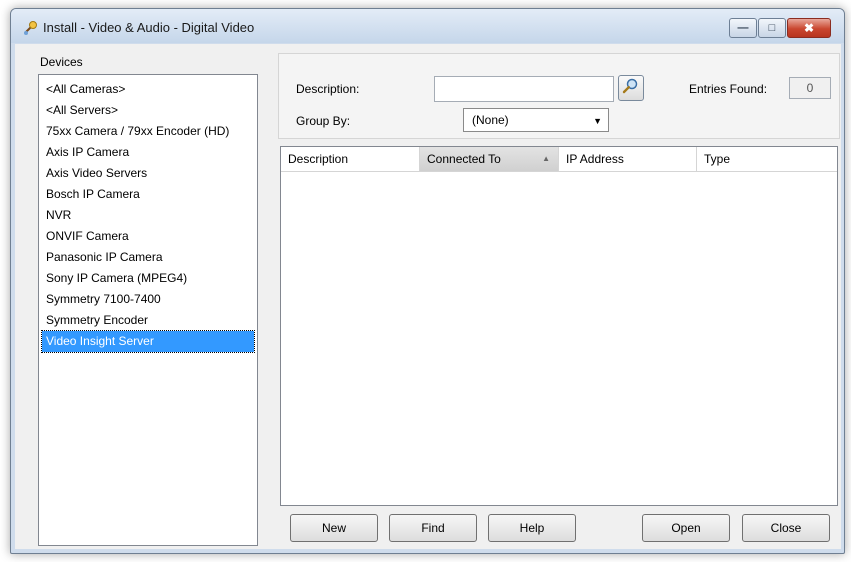 Image resolution: width=851 pixels, height=562 pixels. I want to click on minimize-button: —, so click(743, 28).